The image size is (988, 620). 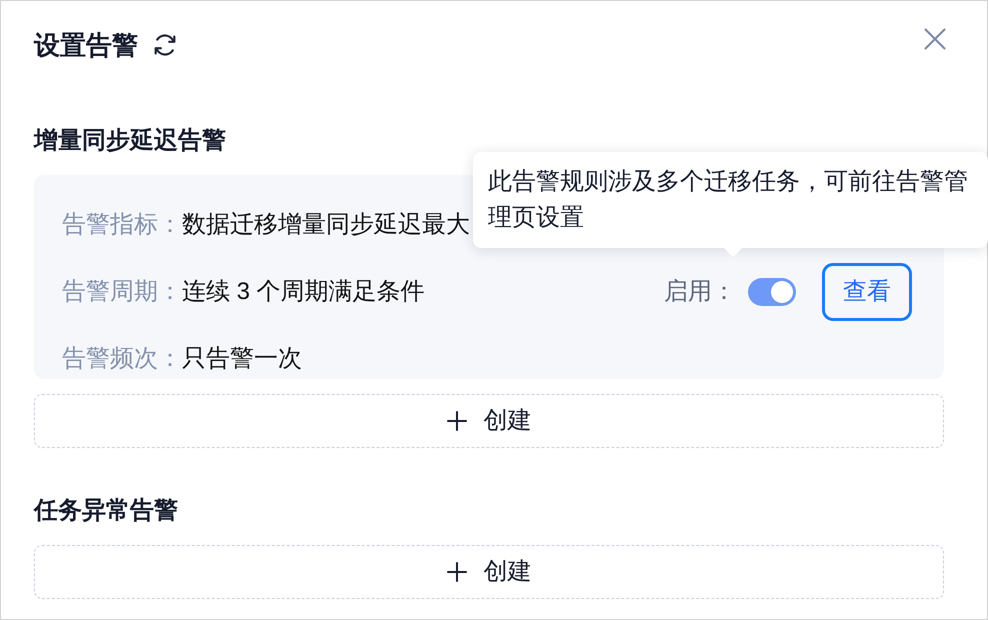 What do you see at coordinates (165, 45) in the screenshot?
I see `refresh-icon` at bounding box center [165, 45].